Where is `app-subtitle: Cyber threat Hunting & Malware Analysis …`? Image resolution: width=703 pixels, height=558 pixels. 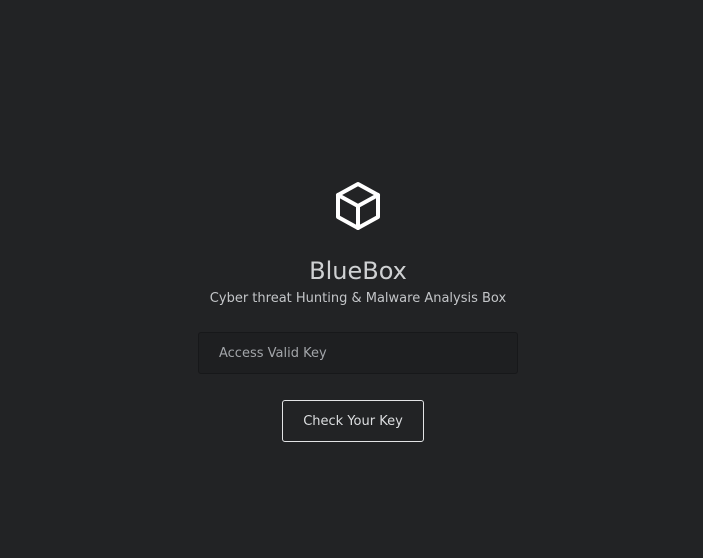 app-subtitle: Cyber threat Hunting & Malware Analysis … is located at coordinates (358, 298).